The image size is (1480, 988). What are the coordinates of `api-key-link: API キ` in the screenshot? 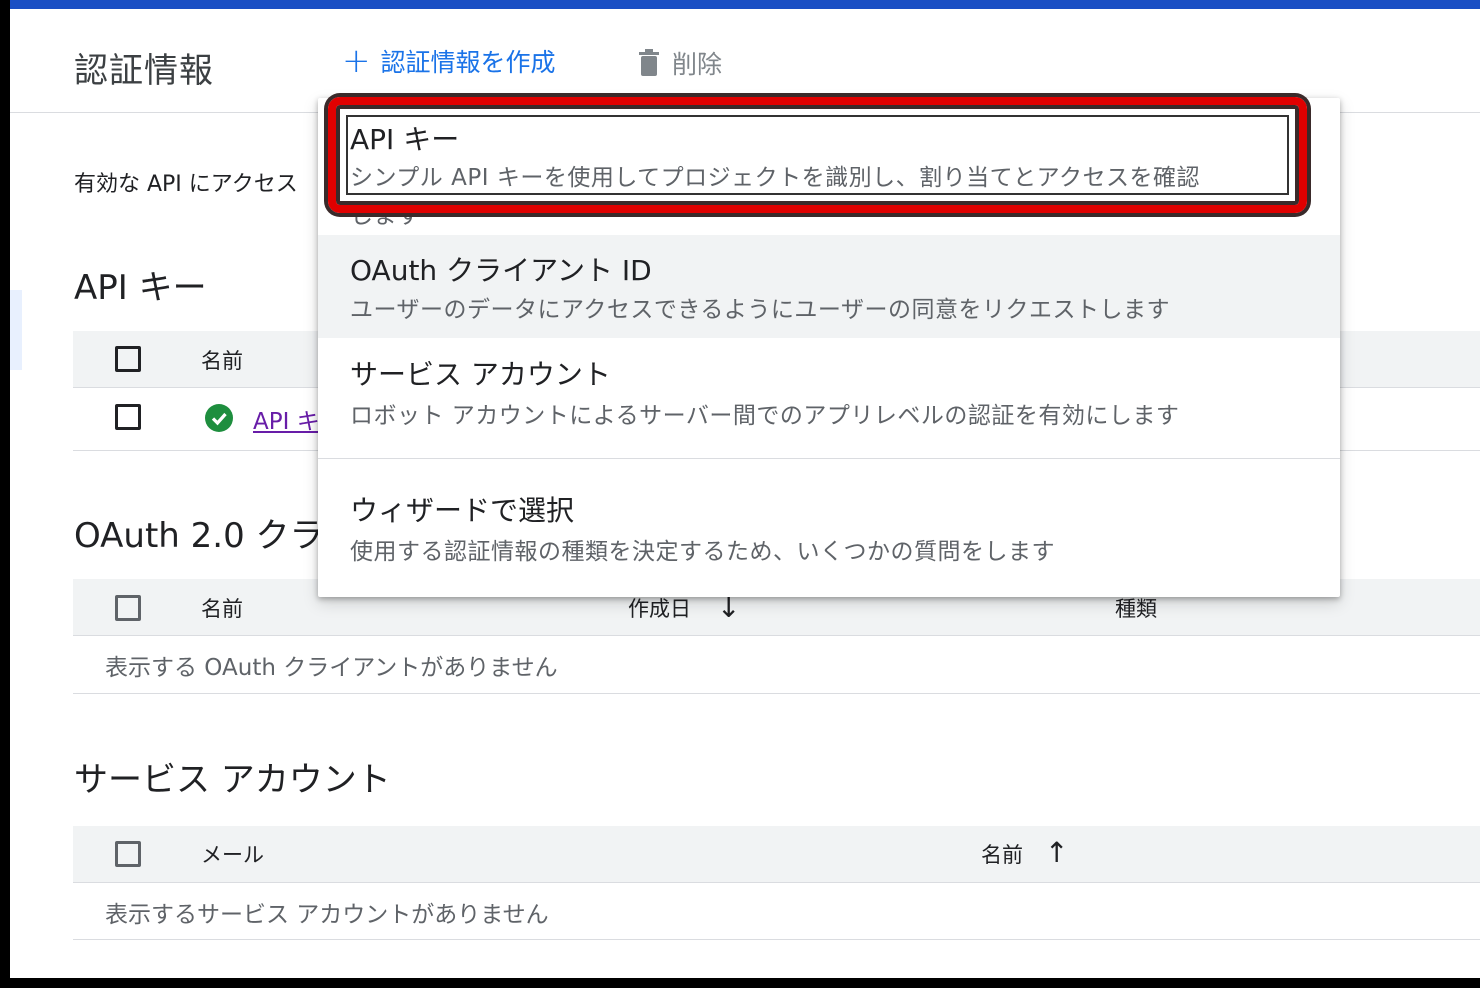 It's located at (286, 419).